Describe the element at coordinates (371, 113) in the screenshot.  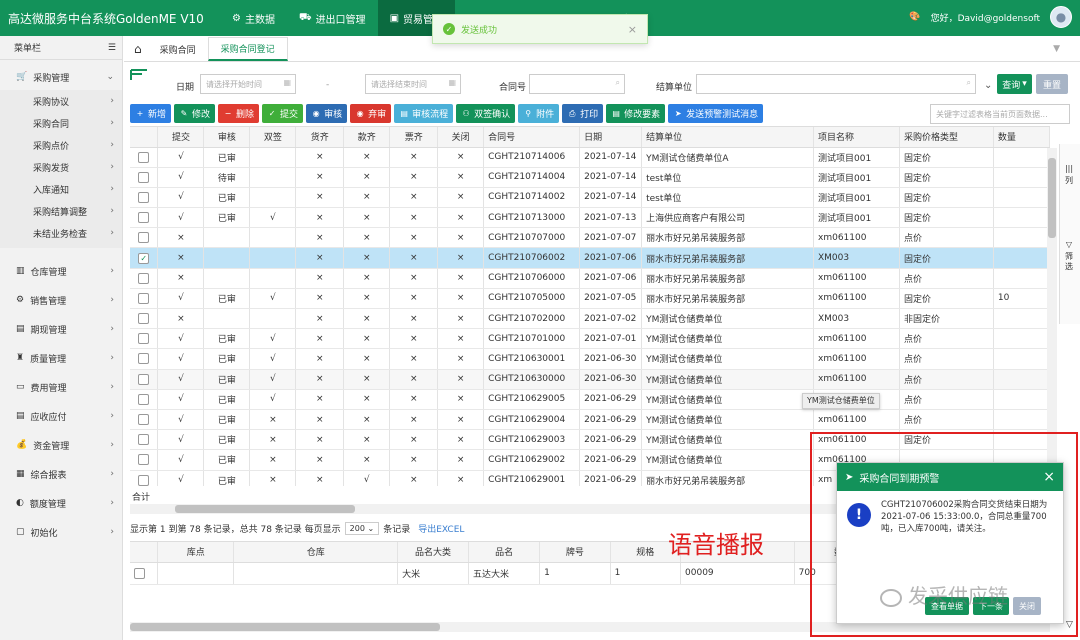
I see `toolbar-button: ◉ 弃审` at that location.